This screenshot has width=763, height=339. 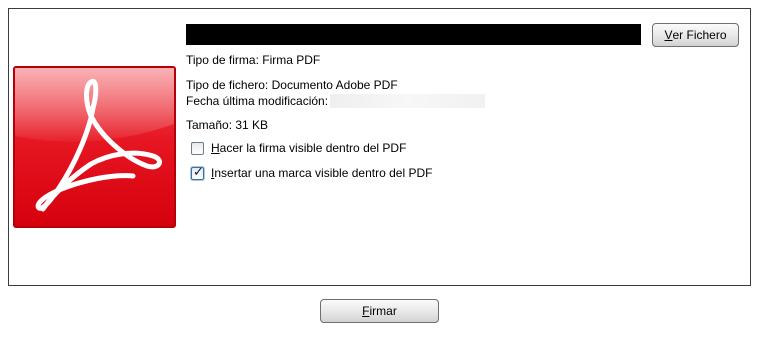 I want to click on view-file-label: er Fichero, so click(x=699, y=35).